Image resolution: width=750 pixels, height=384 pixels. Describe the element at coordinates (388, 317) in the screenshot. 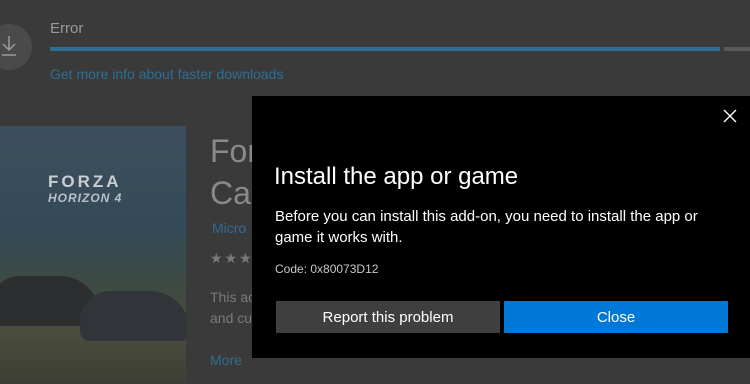

I see `report-problem-button: Report this problem` at that location.